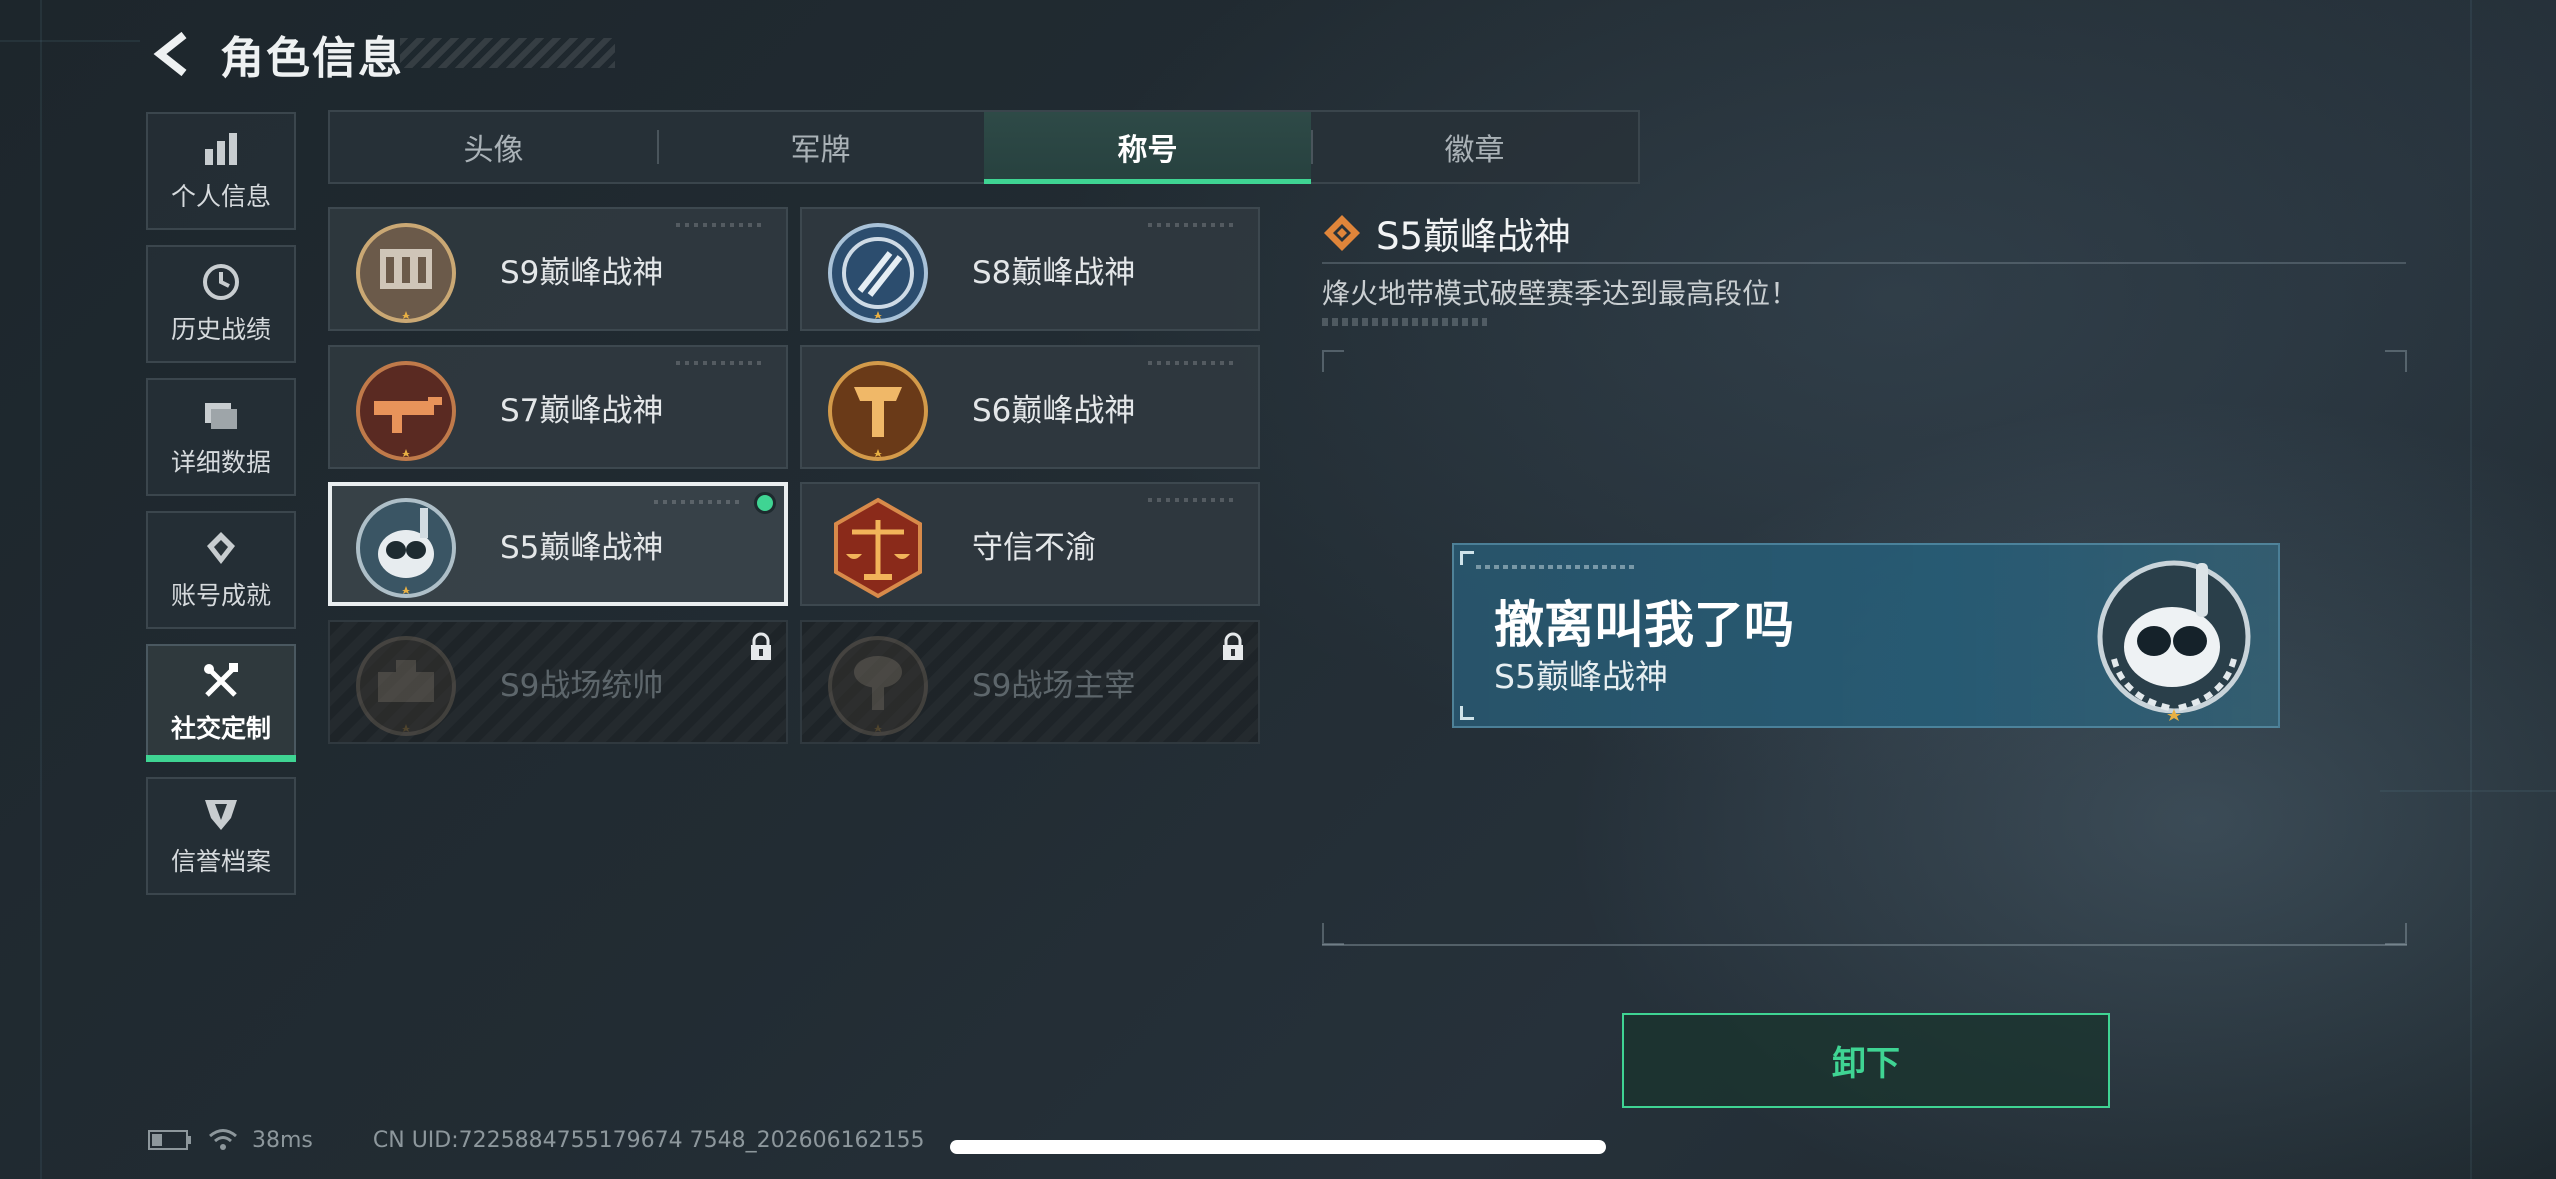 This screenshot has width=2556, height=1179. I want to click on title-card-keep-faith: 守信不渝, so click(1030, 544).